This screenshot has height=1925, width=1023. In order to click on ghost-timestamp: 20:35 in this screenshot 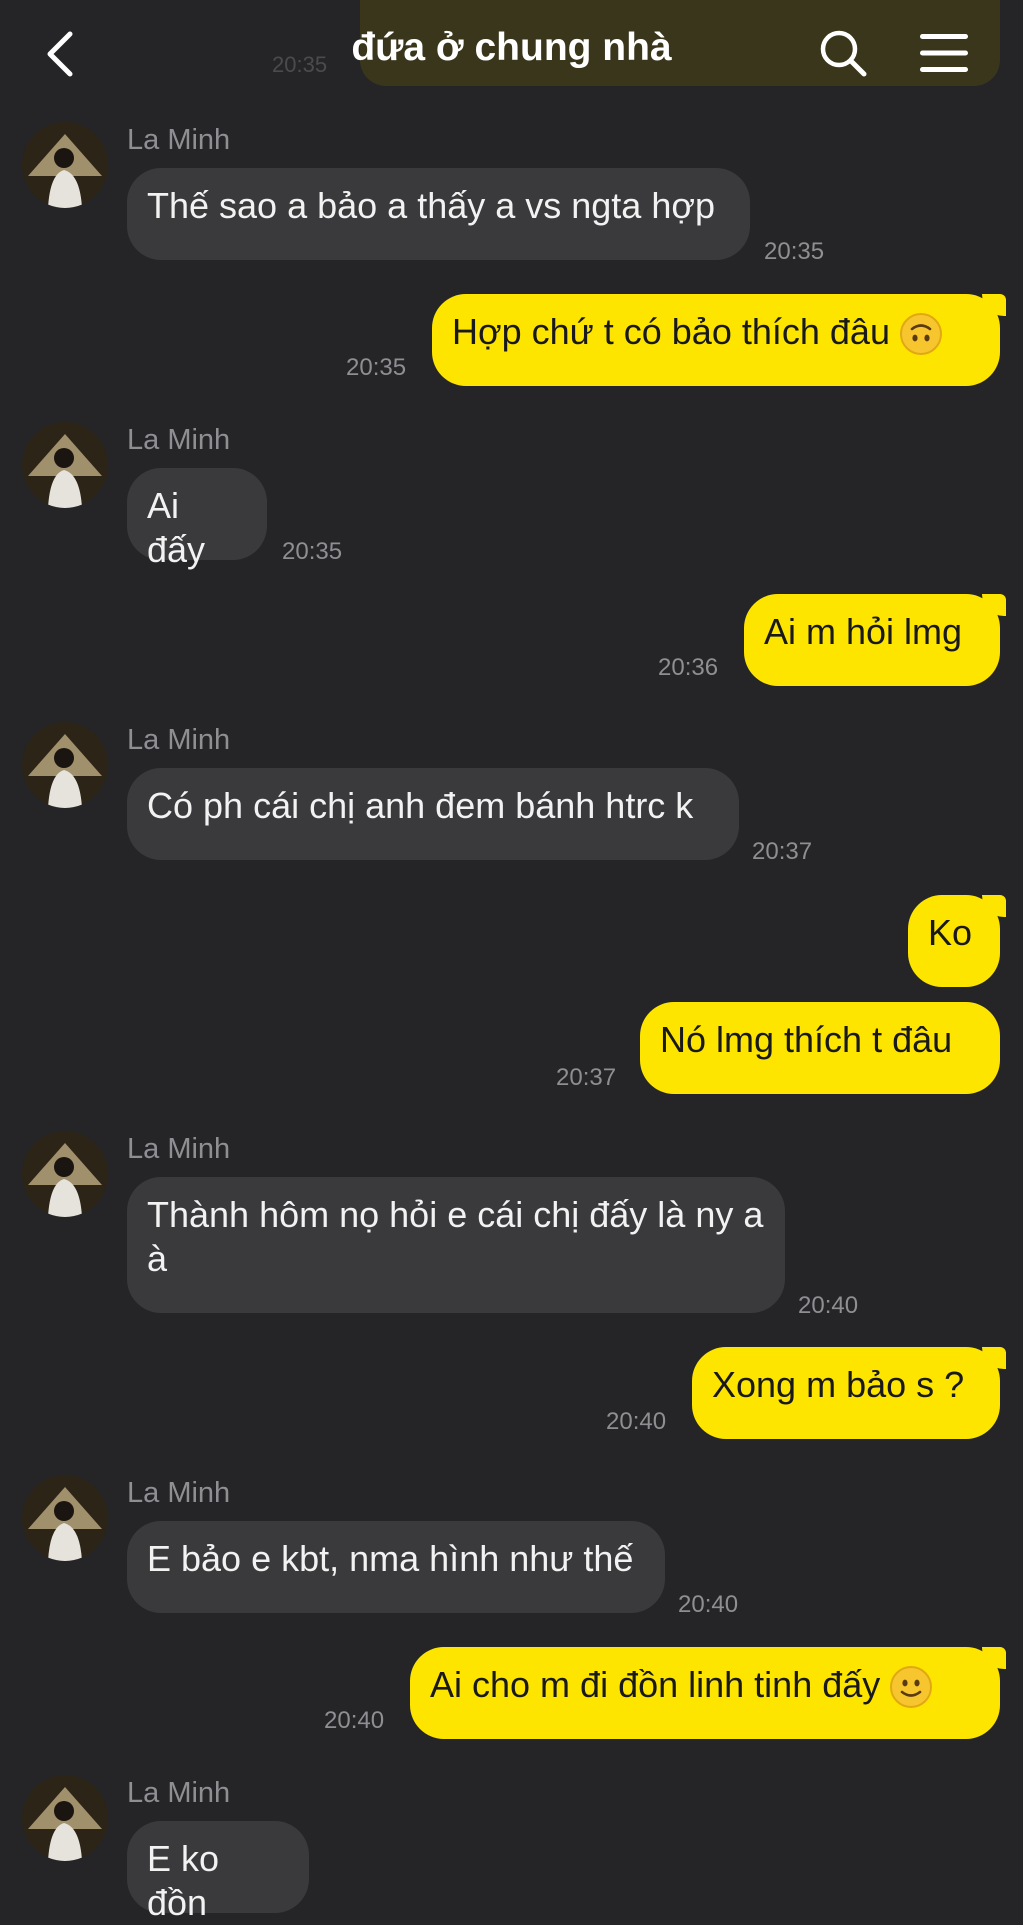, I will do `click(300, 64)`.